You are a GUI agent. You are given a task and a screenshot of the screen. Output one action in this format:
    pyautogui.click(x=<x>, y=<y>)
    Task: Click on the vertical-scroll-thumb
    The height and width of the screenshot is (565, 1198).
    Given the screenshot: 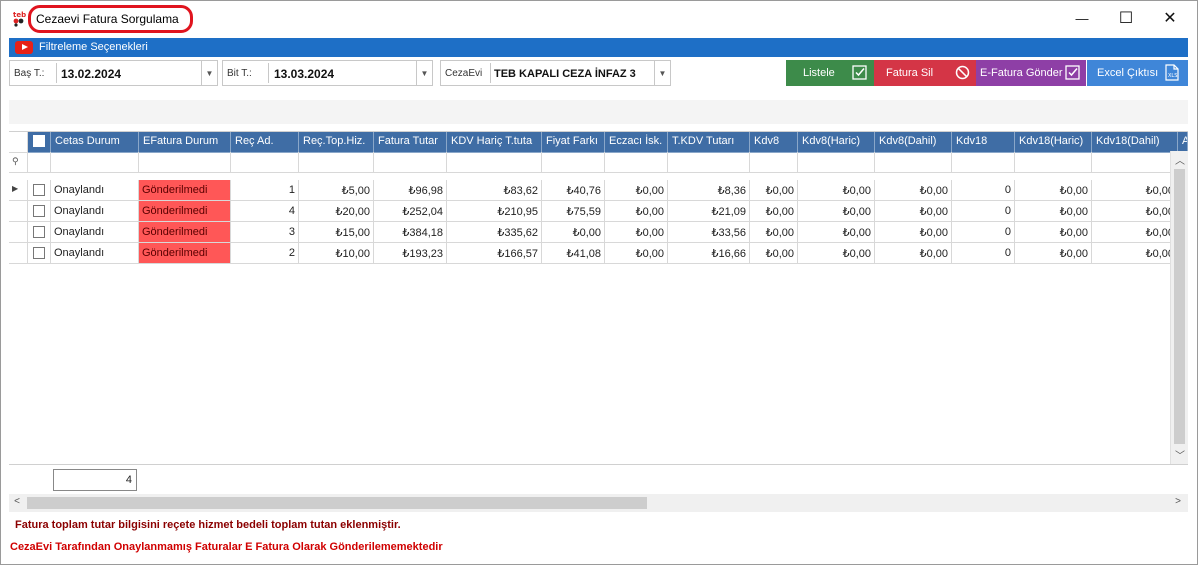 What is the action you would take?
    pyautogui.click(x=1179, y=306)
    